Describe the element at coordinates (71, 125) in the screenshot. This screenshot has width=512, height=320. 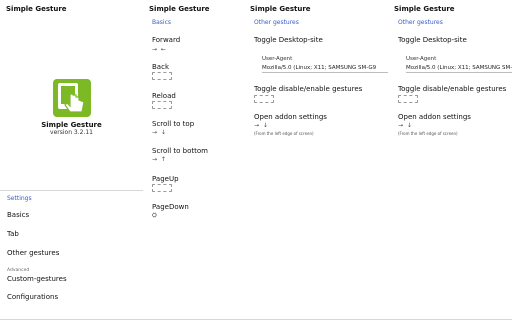
I see `app-name: Simple Gesture` at that location.